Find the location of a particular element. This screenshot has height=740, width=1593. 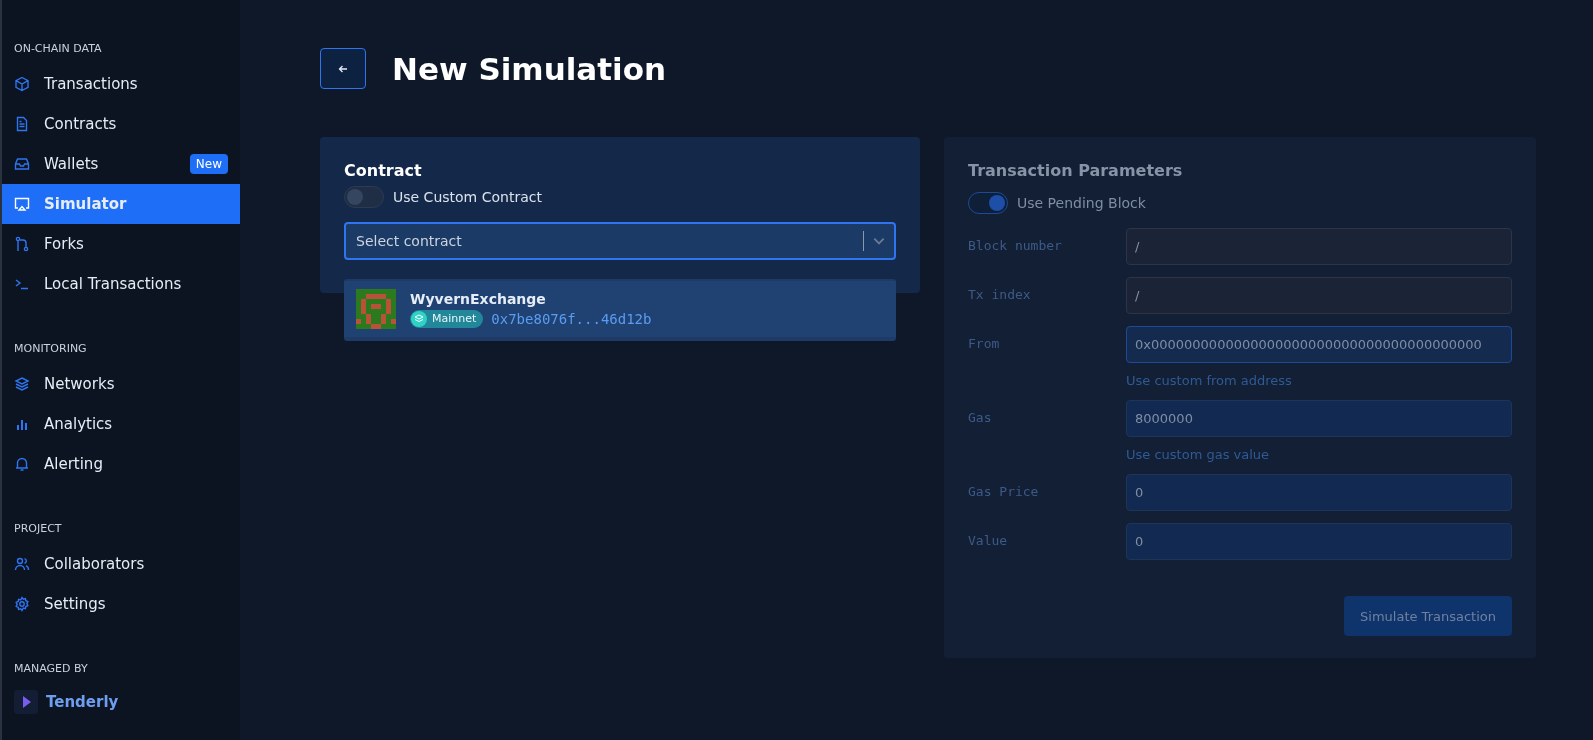

nav-item: Networks is located at coordinates (121, 384).